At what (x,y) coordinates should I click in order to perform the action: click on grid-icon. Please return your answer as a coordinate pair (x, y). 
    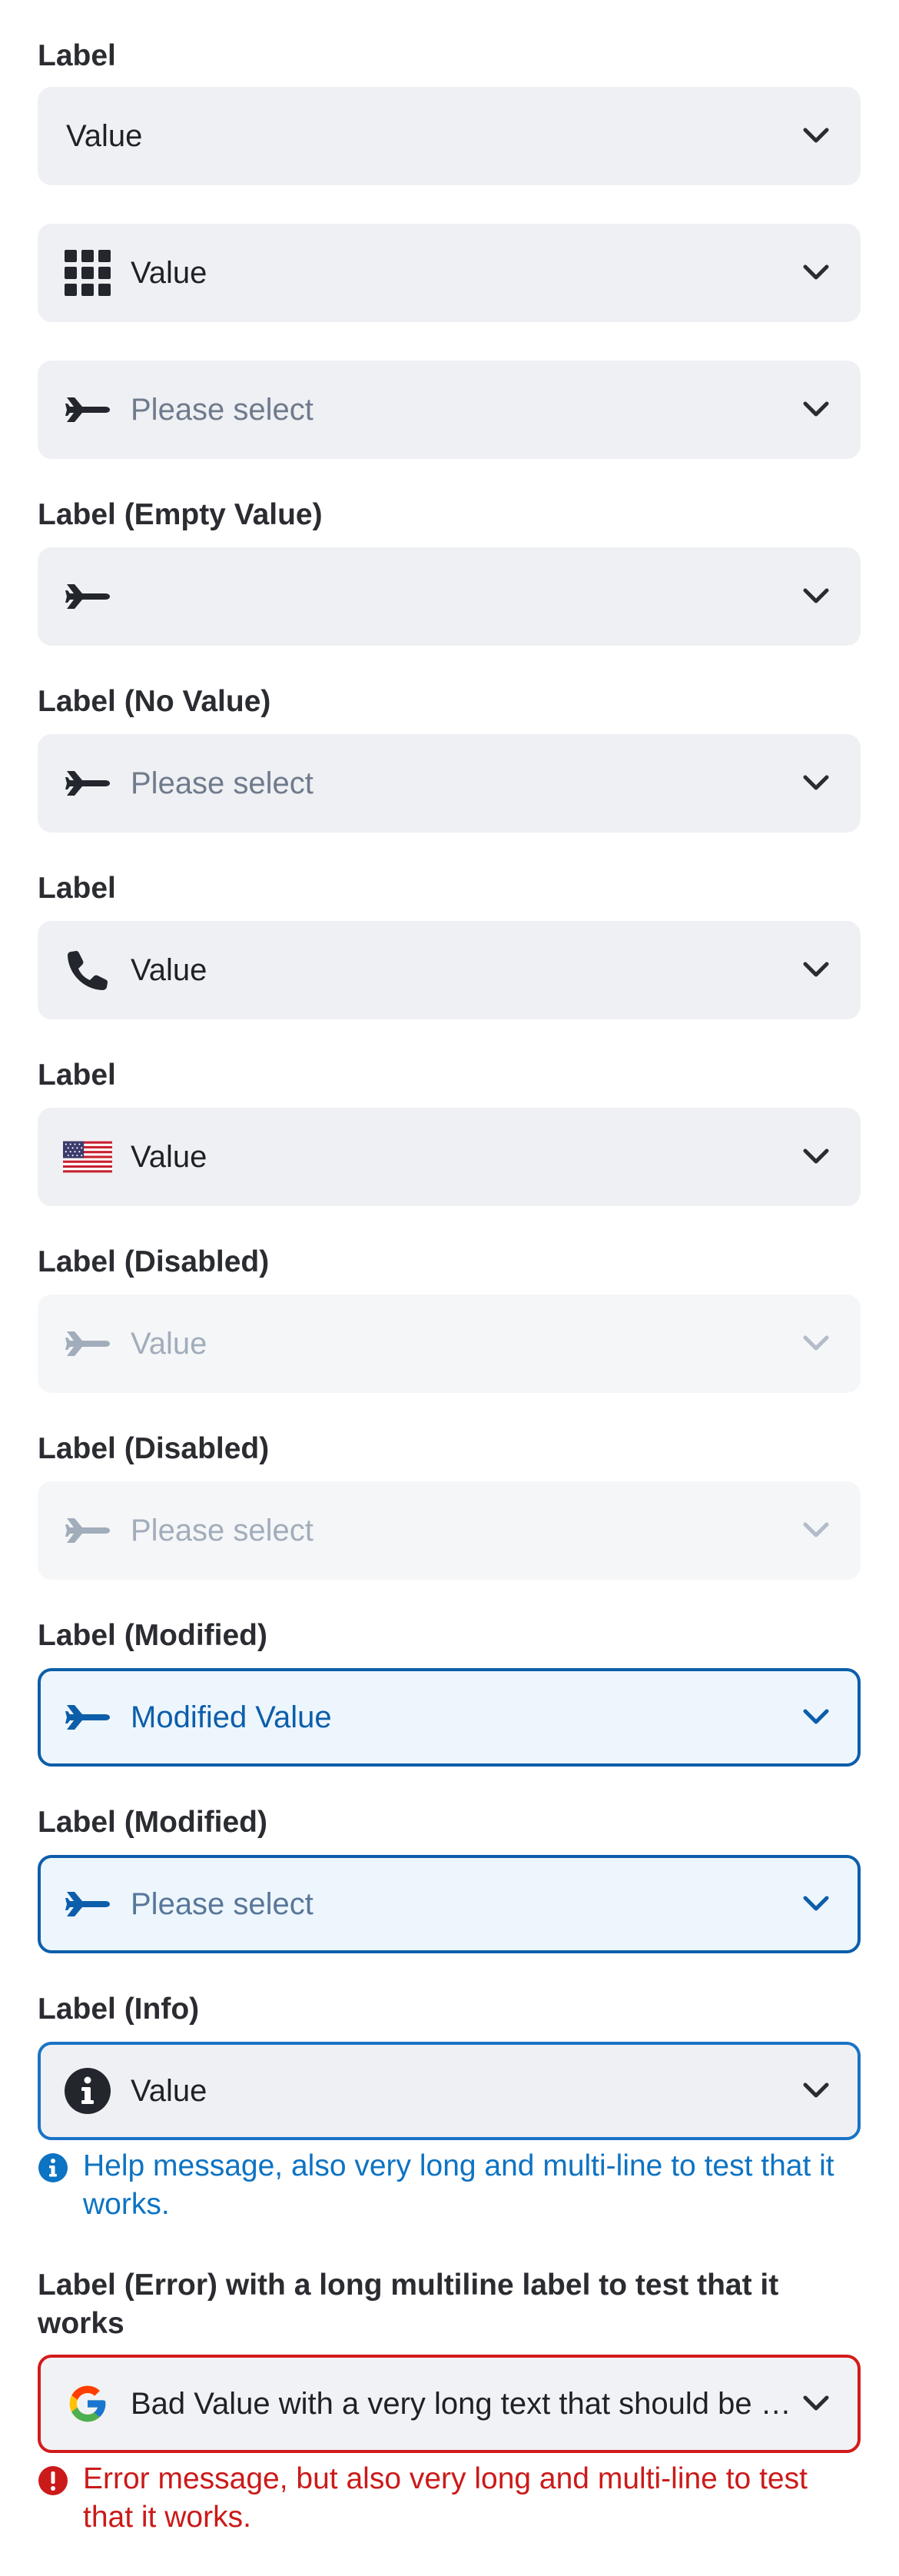
    Looking at the image, I should click on (87, 272).